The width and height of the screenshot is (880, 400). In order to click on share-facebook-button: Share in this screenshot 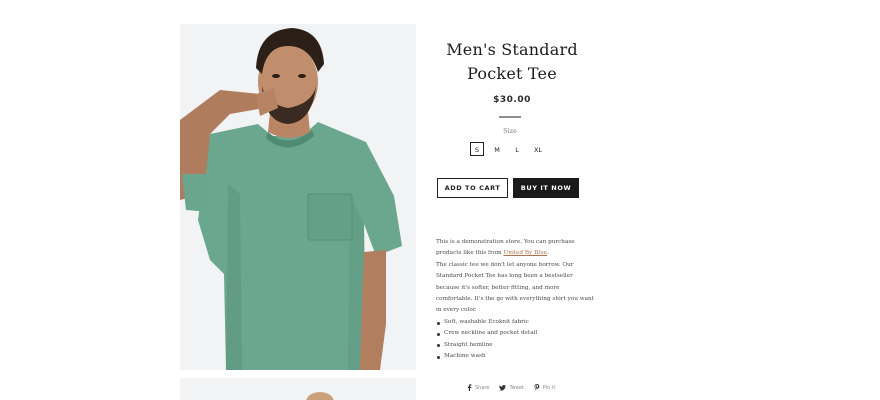, I will do `click(478, 387)`.